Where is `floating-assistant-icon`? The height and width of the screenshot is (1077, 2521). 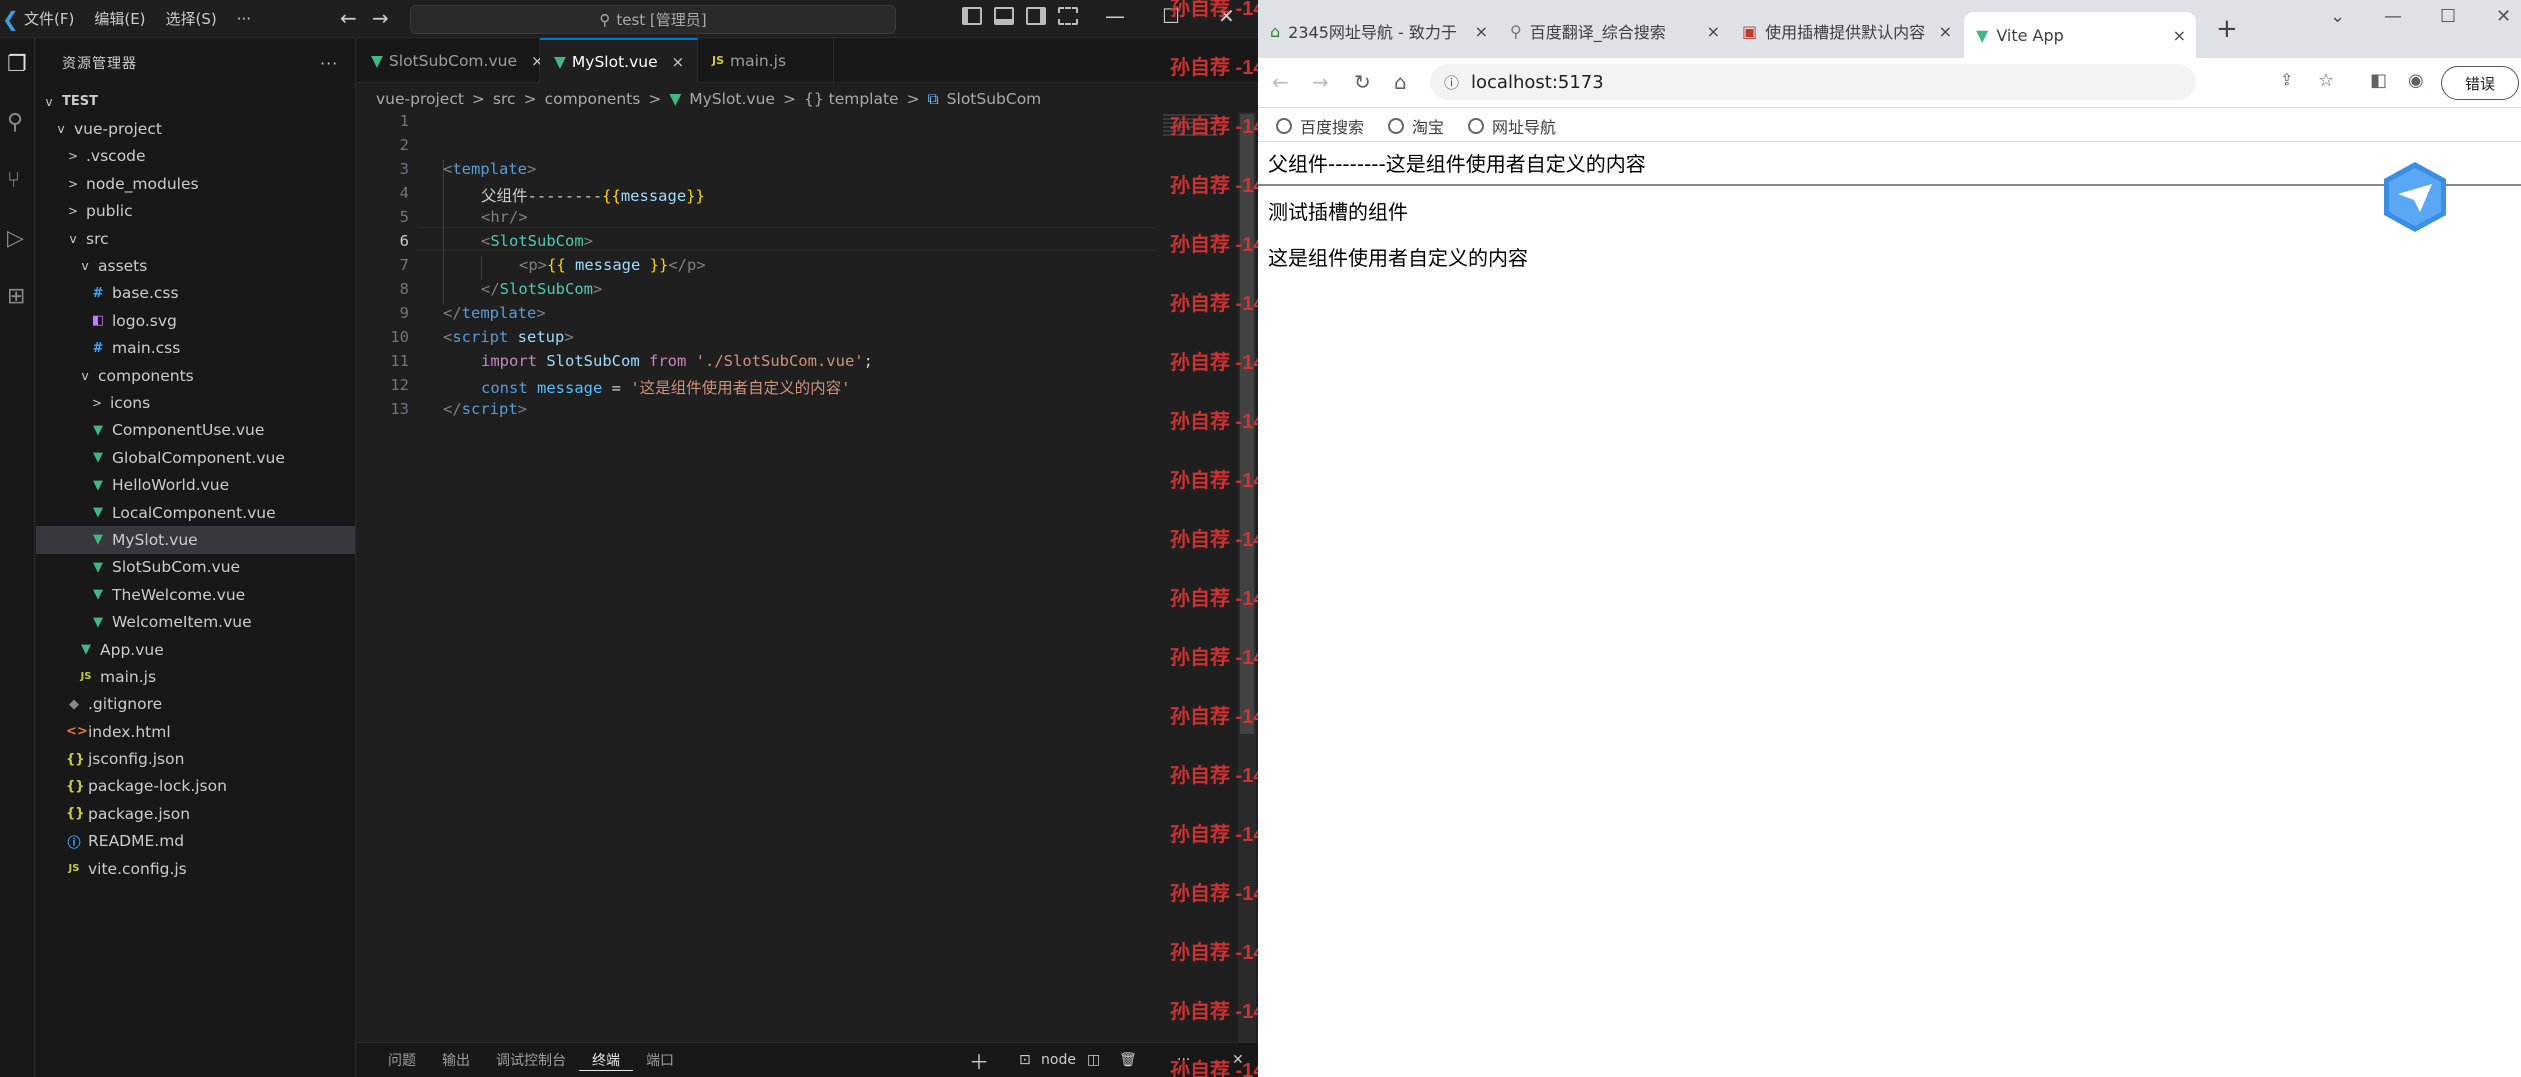 floating-assistant-icon is located at coordinates (2415, 197).